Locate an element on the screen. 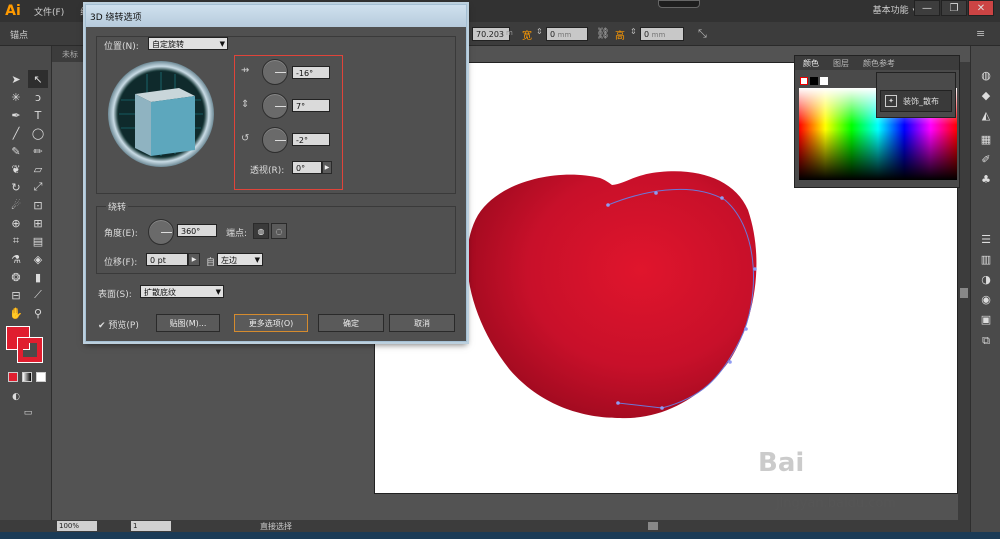 This screenshot has width=1000, height=539. tab-color-guide: 颜色参考 is located at coordinates (879, 63).